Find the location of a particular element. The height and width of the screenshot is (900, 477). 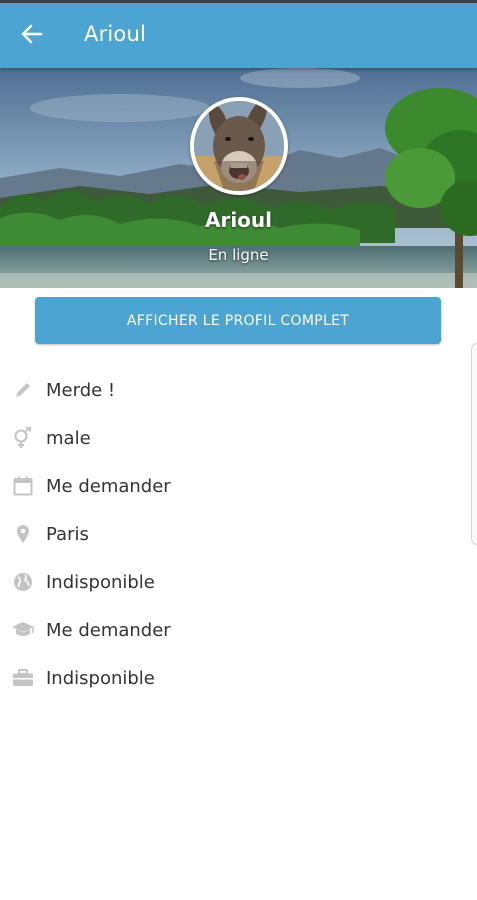

back-button is located at coordinates (32, 34).